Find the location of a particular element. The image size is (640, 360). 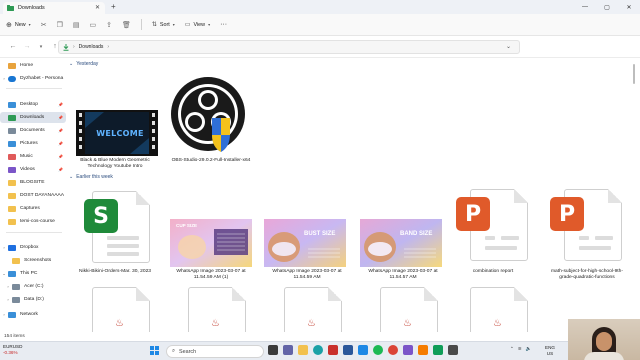

sidebar-item-acer-c: › Acer (C:) is located at coordinates (33, 286).